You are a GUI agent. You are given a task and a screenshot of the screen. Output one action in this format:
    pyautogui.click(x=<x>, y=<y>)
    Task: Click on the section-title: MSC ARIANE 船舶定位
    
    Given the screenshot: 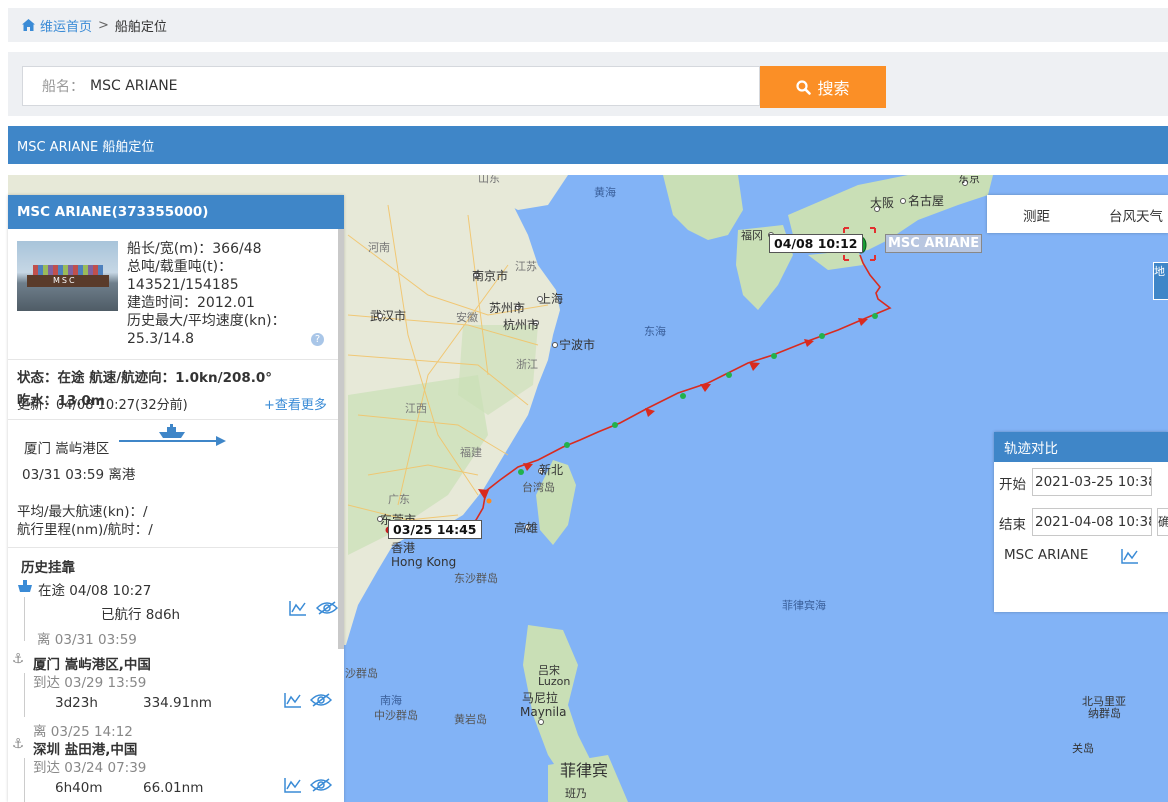 What is the action you would take?
    pyautogui.click(x=588, y=145)
    